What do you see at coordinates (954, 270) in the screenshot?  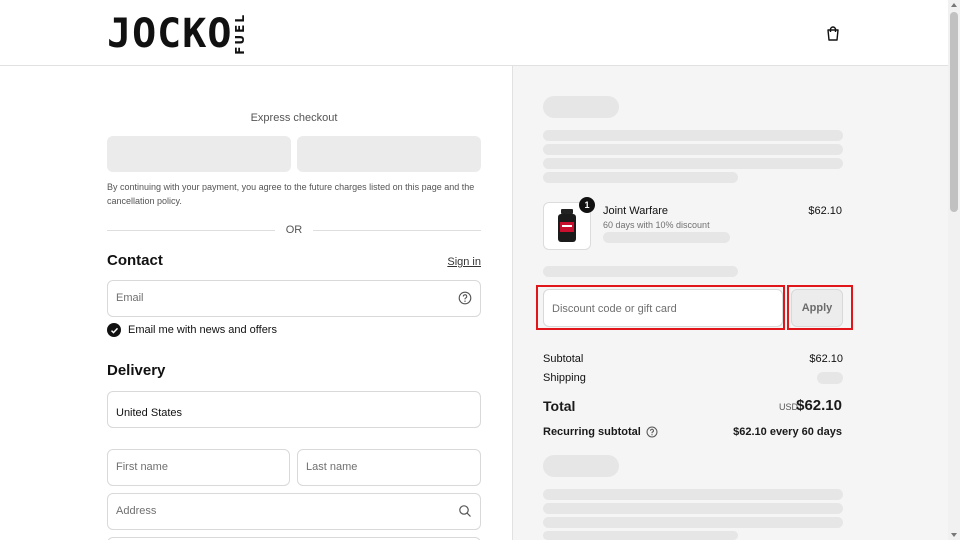 I see `page-scrollbar` at bounding box center [954, 270].